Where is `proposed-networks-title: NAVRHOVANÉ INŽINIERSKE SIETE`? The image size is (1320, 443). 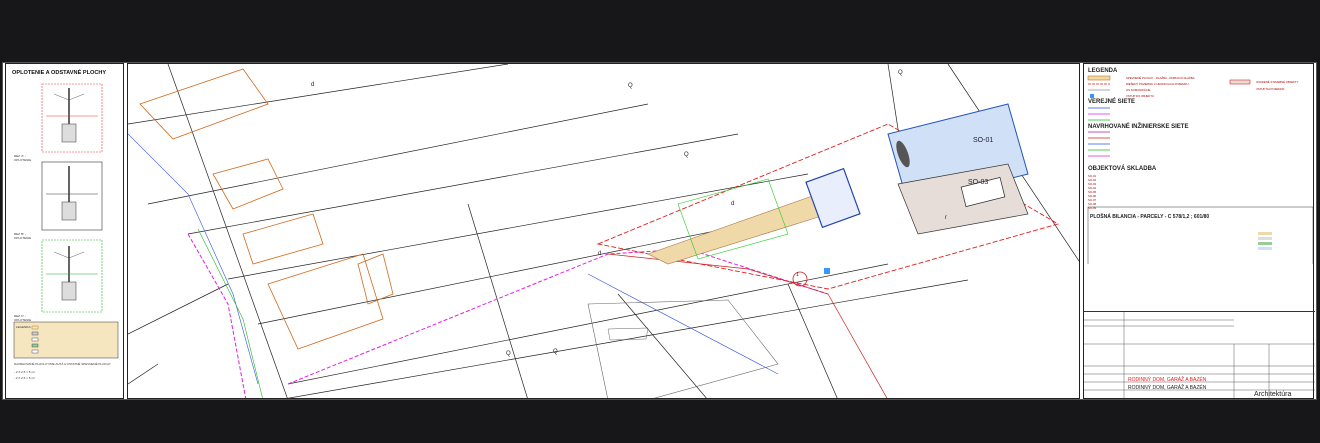 proposed-networks-title: NAVRHOVANÉ INŽINIERSKE SIETE is located at coordinates (1138, 127).